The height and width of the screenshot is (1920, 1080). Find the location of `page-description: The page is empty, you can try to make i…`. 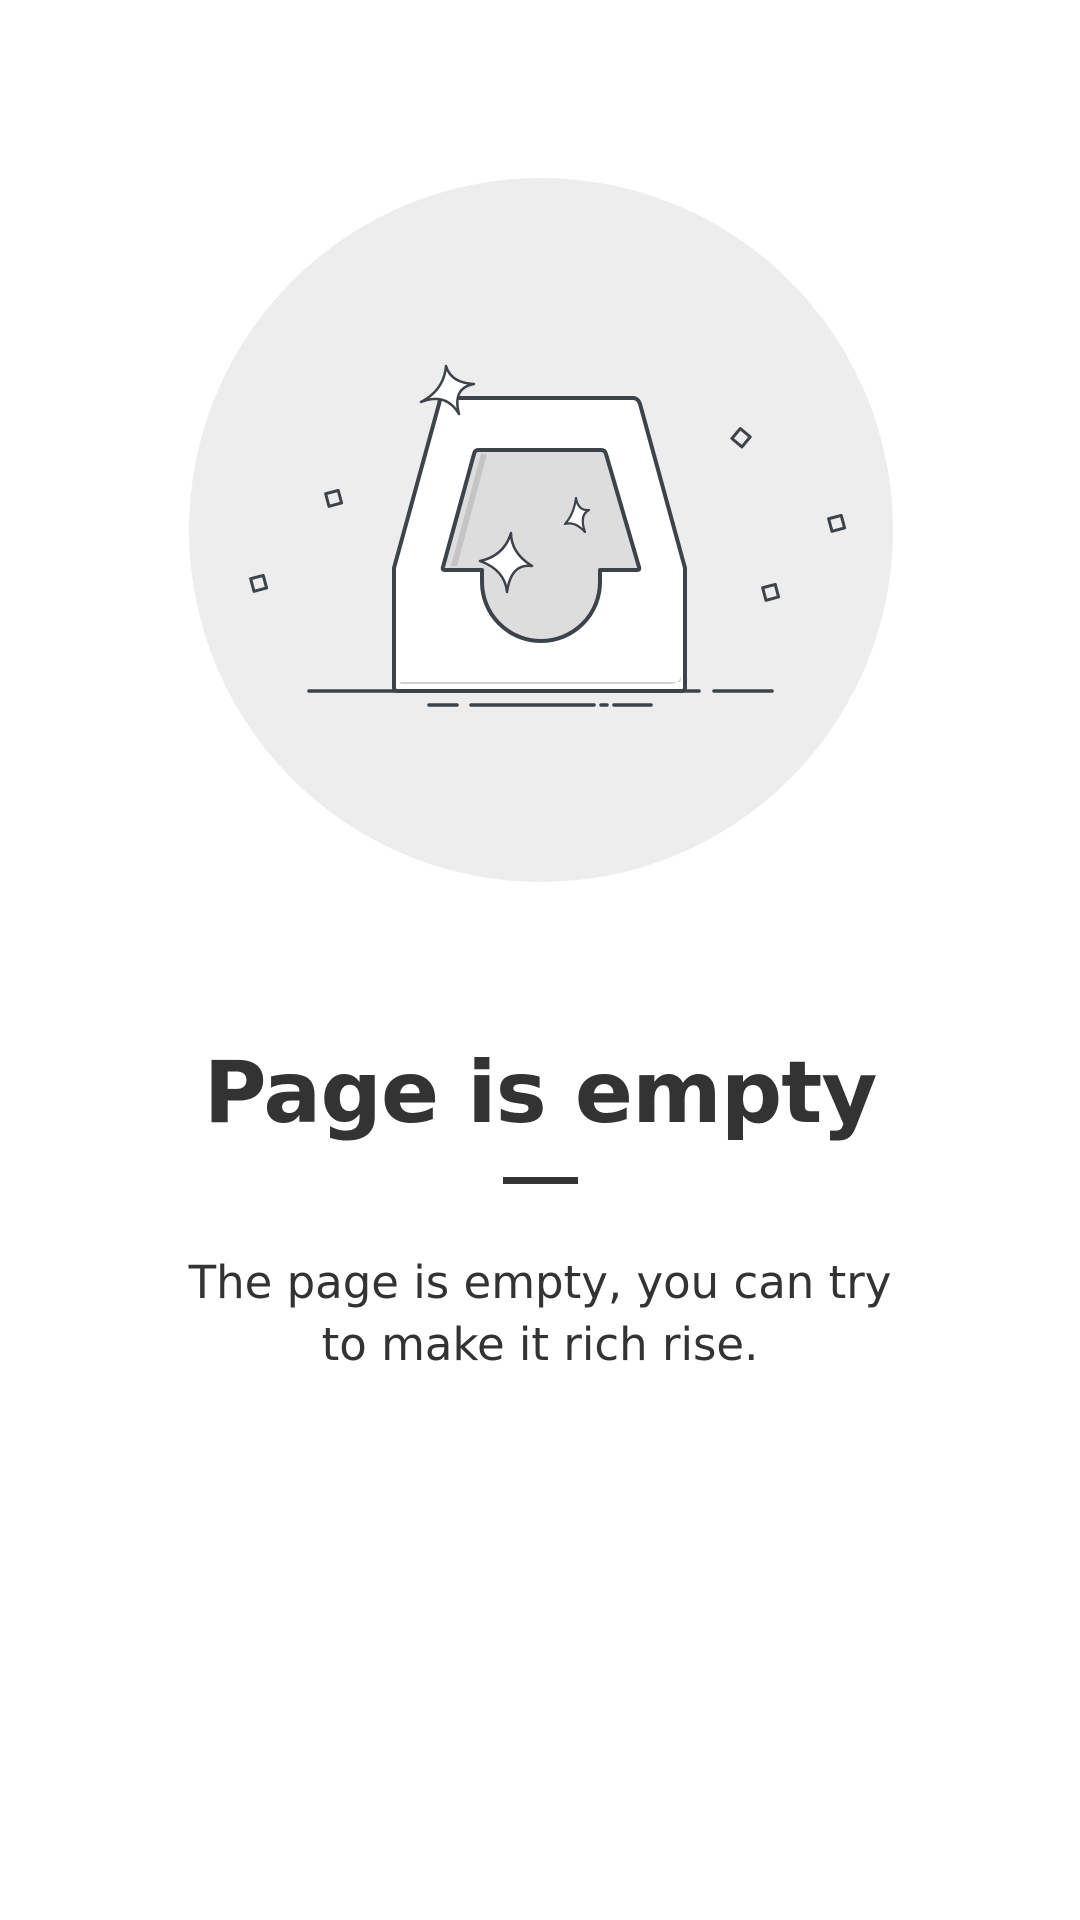

page-description: The page is empty, you can try to make i… is located at coordinates (540, 1313).